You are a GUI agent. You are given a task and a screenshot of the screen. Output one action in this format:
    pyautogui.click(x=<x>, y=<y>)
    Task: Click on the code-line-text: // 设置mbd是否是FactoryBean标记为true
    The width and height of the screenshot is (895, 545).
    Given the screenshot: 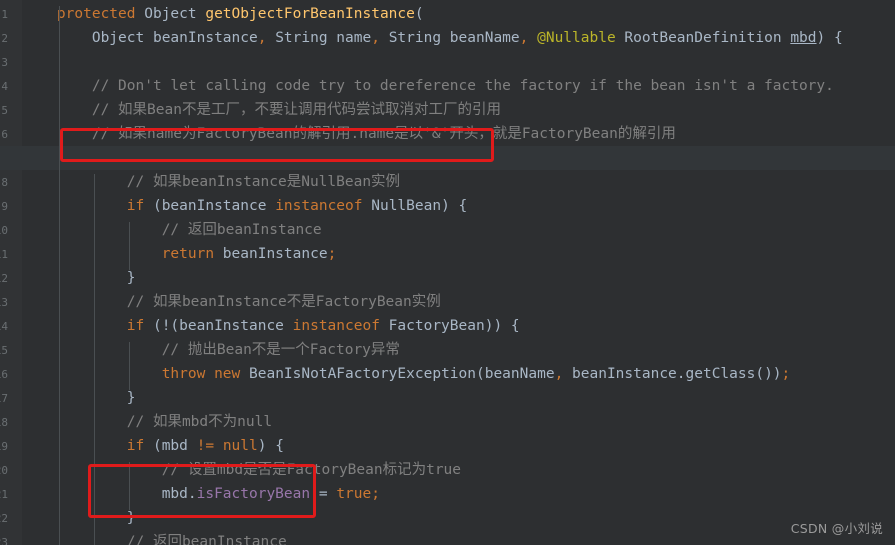 What is the action you would take?
    pyautogui.click(x=230, y=470)
    